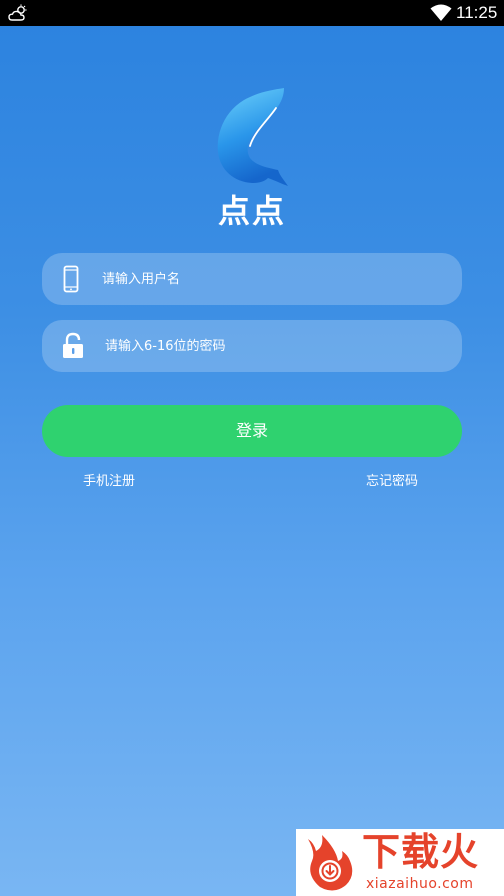 The height and width of the screenshot is (896, 504). What do you see at coordinates (252, 137) in the screenshot?
I see `fish-logo-icon` at bounding box center [252, 137].